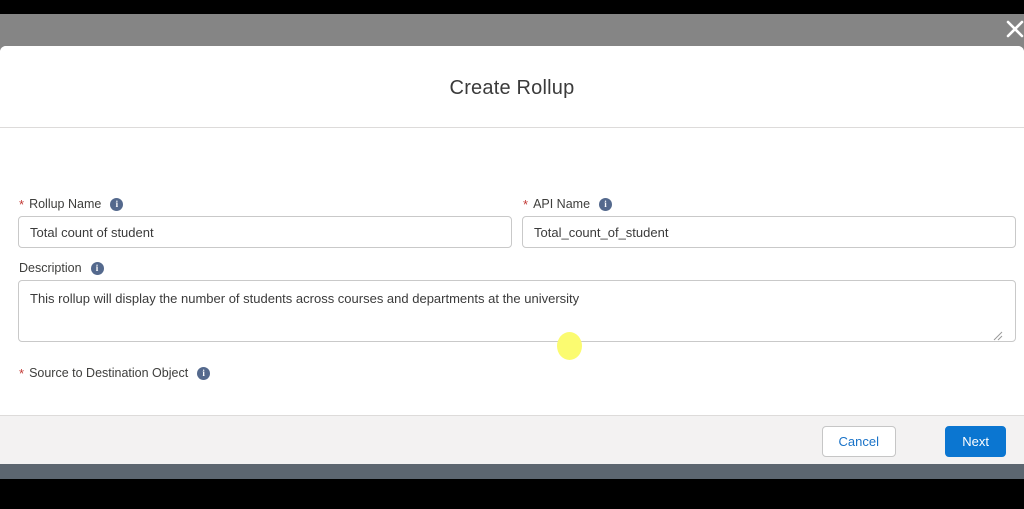 This screenshot has width=1024, height=509. Describe the element at coordinates (512, 439) in the screenshot. I see `modal-footer: Cancel Next` at that location.